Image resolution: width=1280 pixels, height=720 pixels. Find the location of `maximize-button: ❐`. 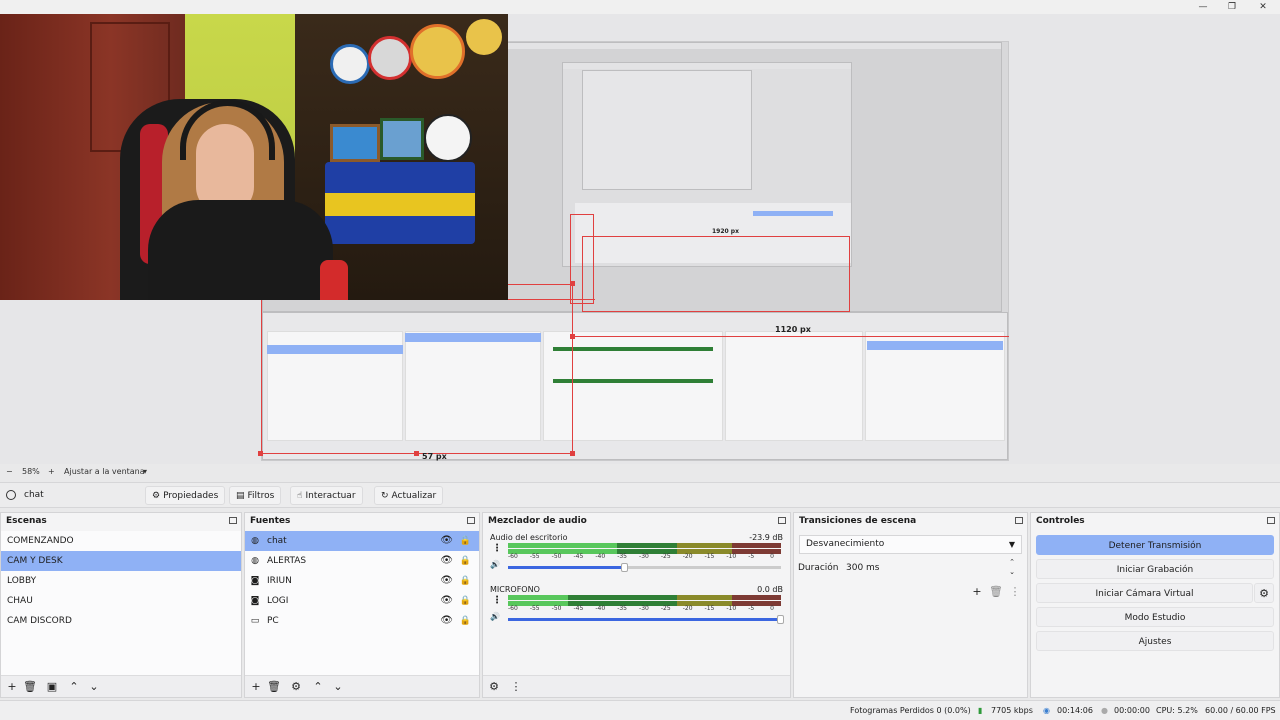

maximize-button: ❐ is located at coordinates (1232, 7).